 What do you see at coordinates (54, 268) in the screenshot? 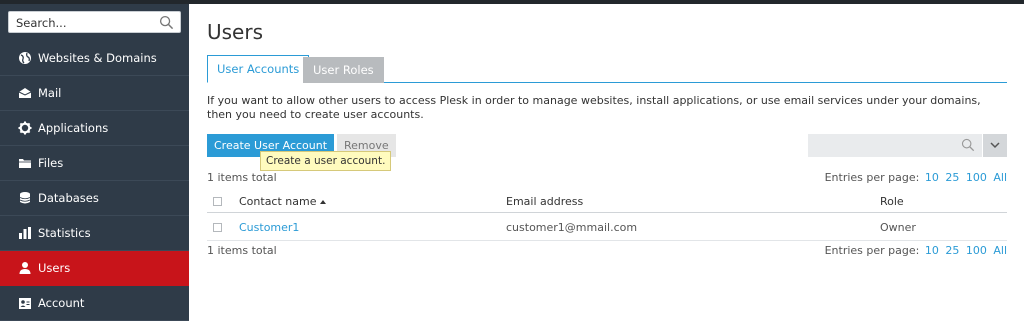
I see `sidebar-item-label: Users` at bounding box center [54, 268].